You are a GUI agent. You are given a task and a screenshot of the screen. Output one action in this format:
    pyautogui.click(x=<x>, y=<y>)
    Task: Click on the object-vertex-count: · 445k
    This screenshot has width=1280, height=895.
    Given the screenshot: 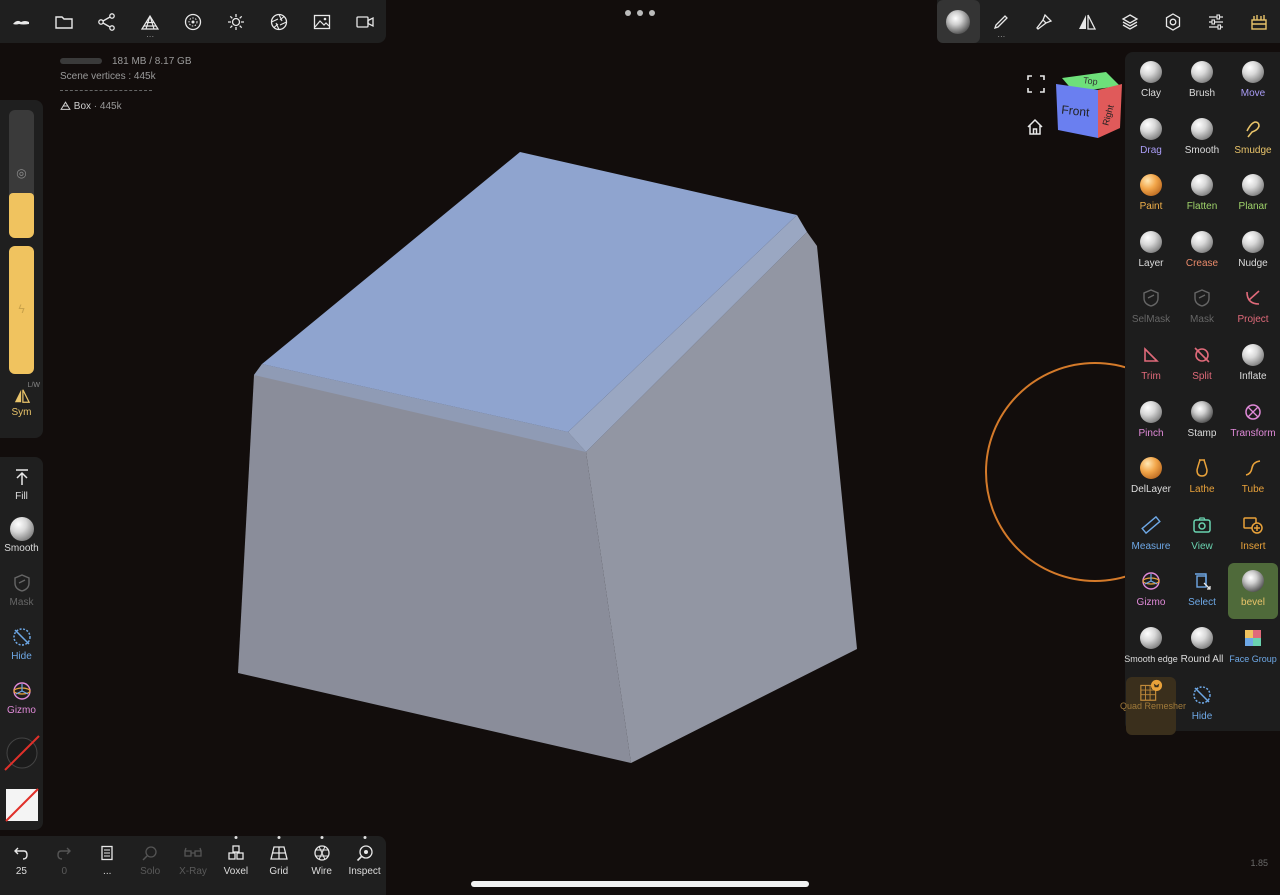 What is the action you would take?
    pyautogui.click(x=107, y=106)
    